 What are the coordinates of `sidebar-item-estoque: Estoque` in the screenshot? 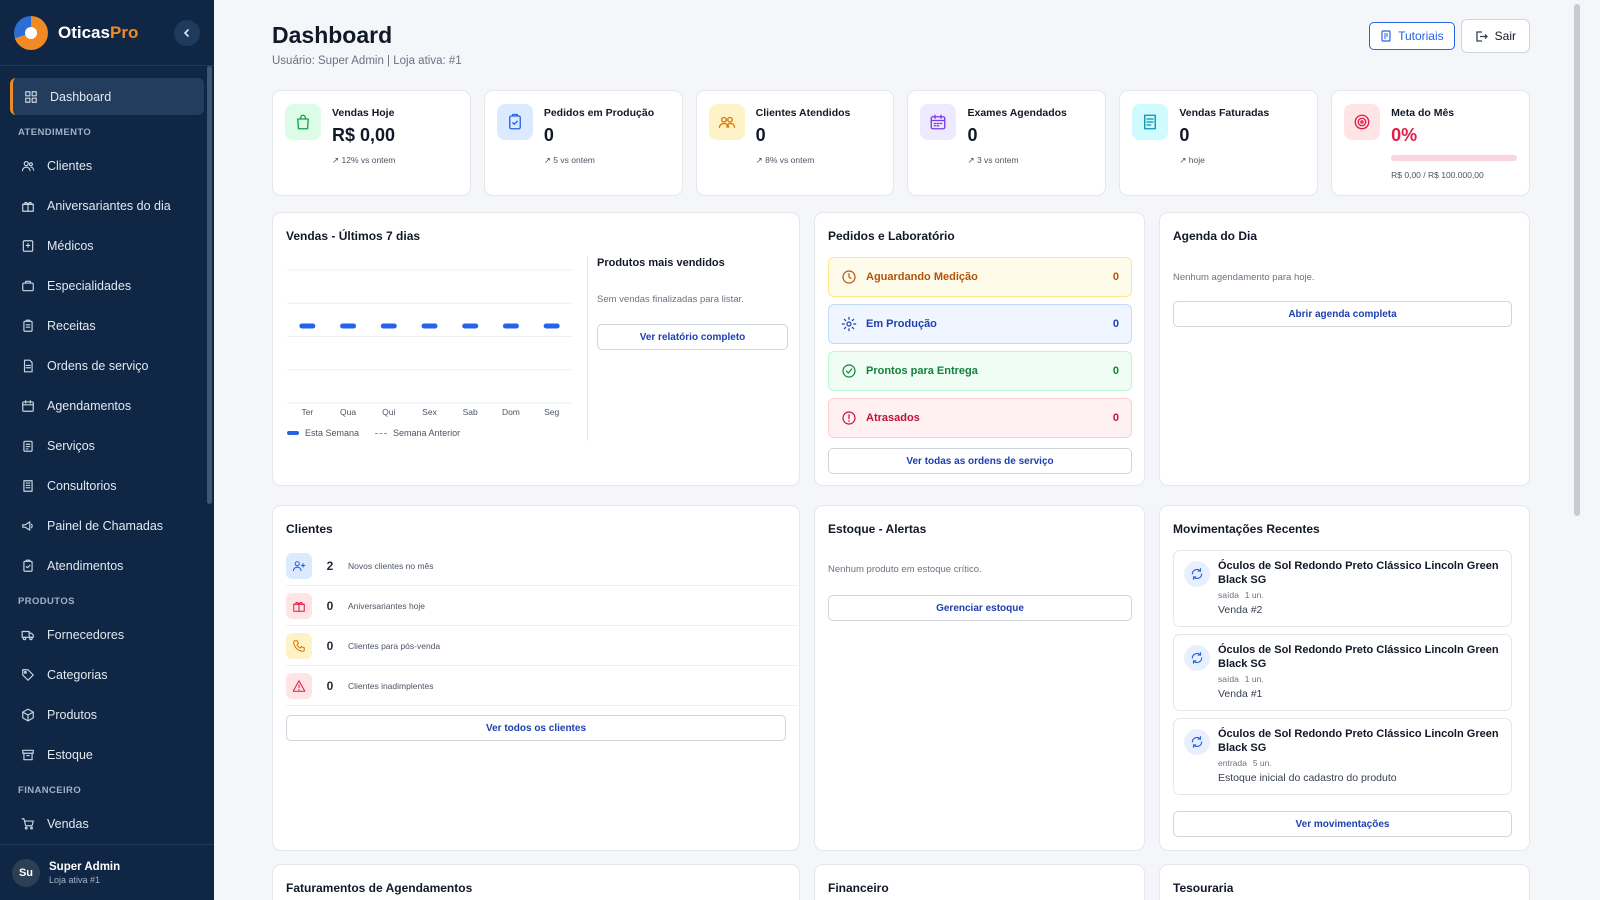 It's located at (107, 754).